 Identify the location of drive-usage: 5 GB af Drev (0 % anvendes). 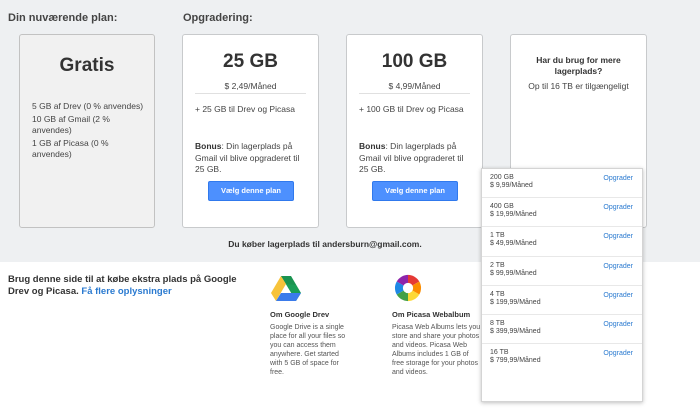
(88, 106).